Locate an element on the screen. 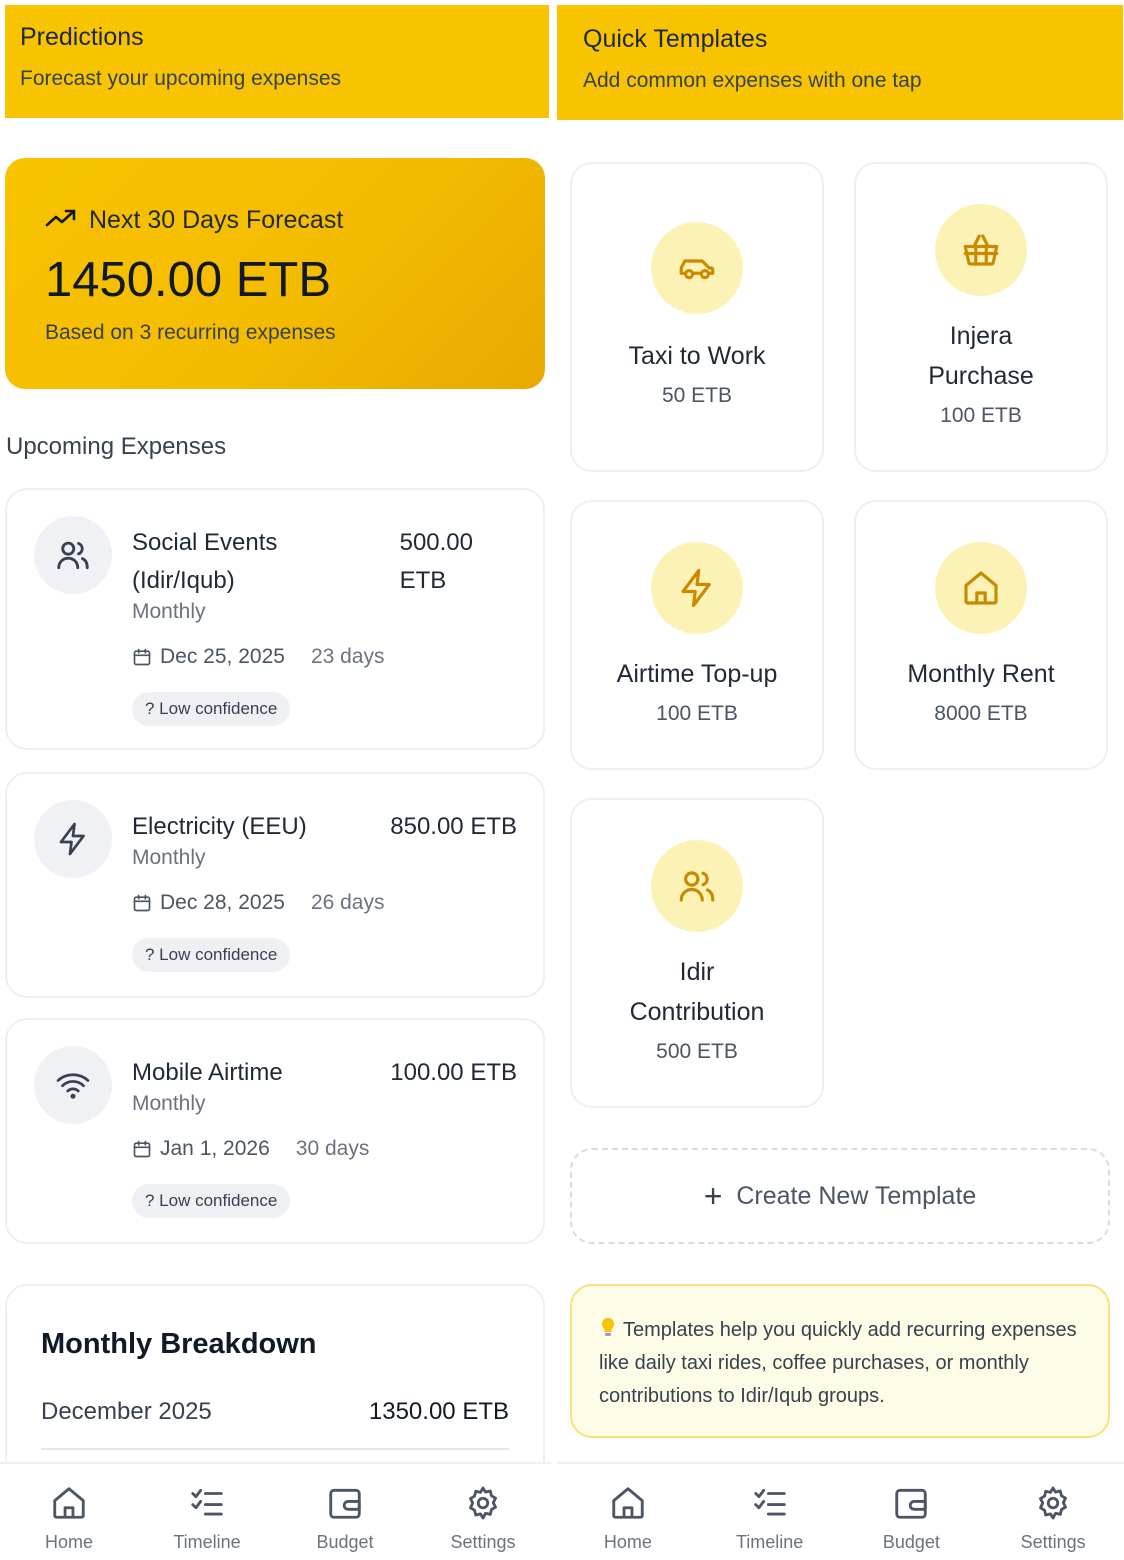 This screenshot has width=1124, height=1560. expense-name: Electricity (EEU) is located at coordinates (219, 826).